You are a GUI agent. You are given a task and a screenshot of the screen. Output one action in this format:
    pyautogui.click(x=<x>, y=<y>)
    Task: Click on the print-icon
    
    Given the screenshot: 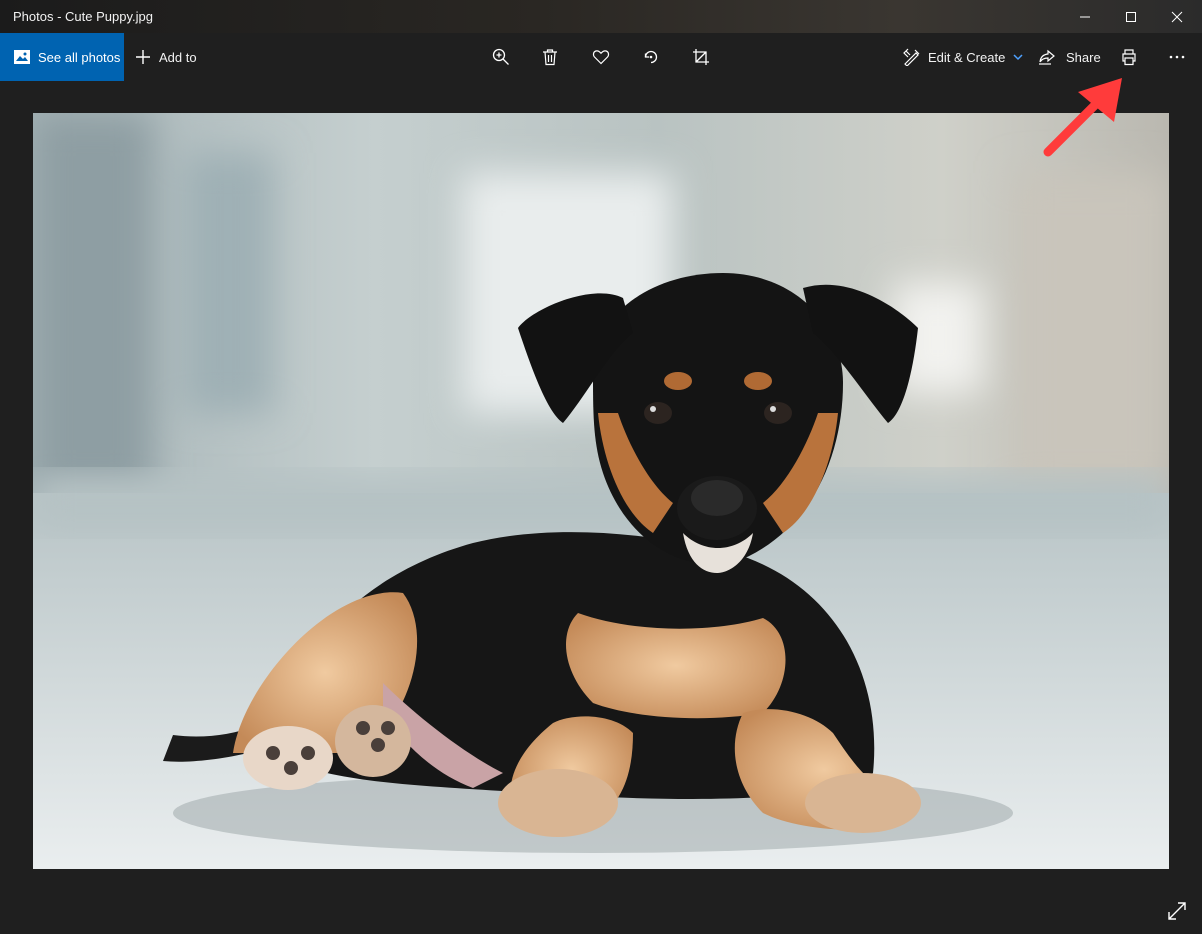 What is the action you would take?
    pyautogui.click(x=1129, y=57)
    